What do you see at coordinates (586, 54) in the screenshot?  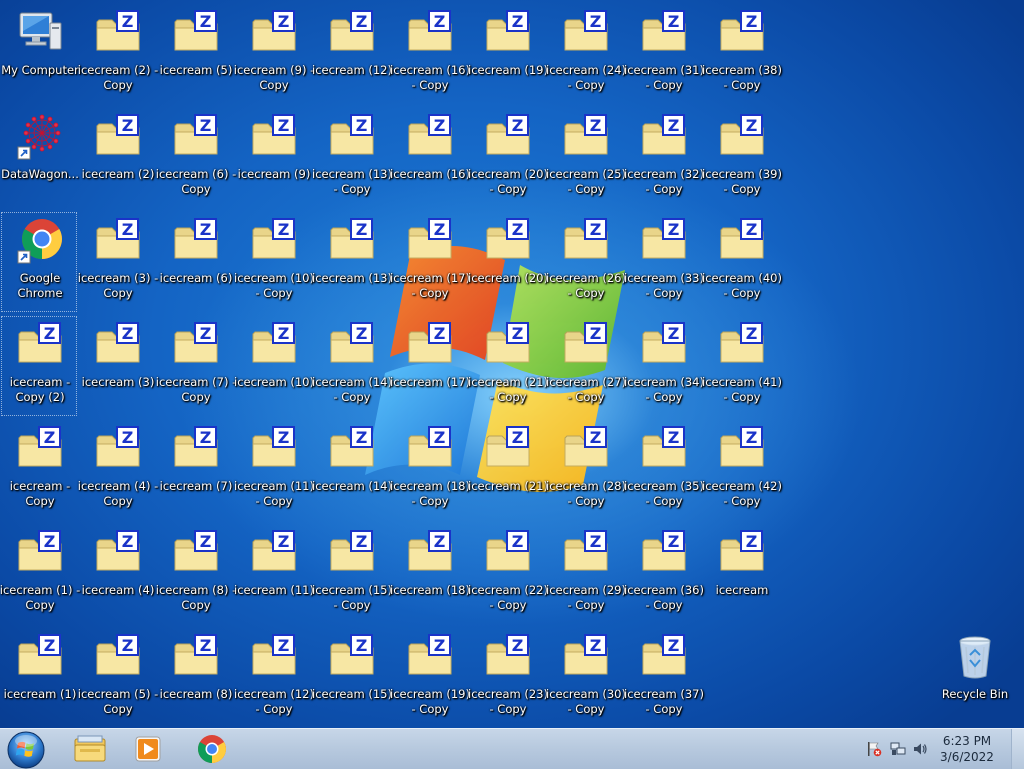 I see `zip-folder-item: Z icecream (24) - Copy` at bounding box center [586, 54].